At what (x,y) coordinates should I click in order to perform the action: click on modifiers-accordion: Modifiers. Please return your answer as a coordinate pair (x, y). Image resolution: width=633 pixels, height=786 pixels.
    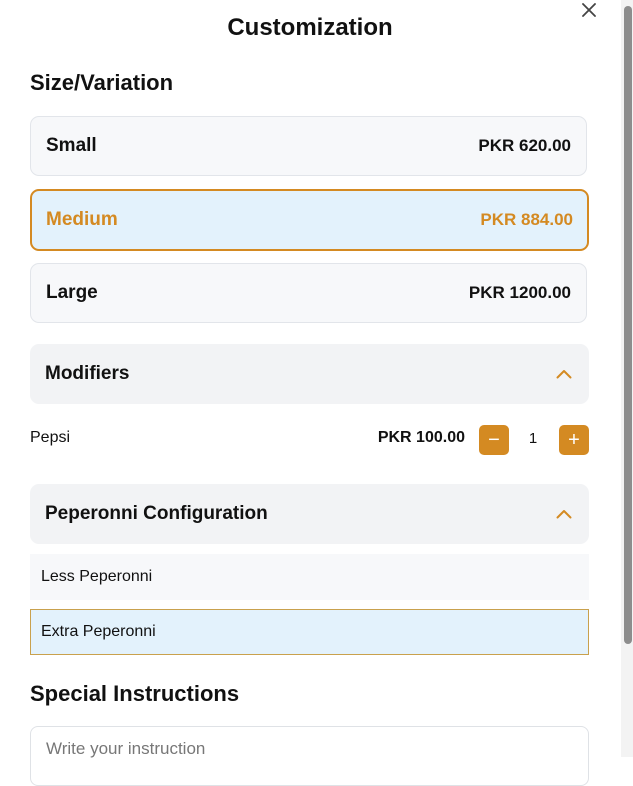
    Looking at the image, I should click on (309, 374).